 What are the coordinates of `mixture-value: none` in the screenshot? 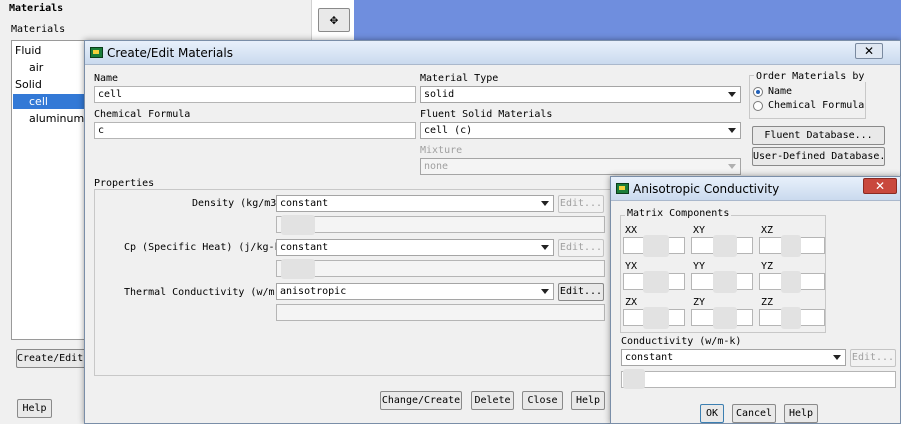 It's located at (436, 166).